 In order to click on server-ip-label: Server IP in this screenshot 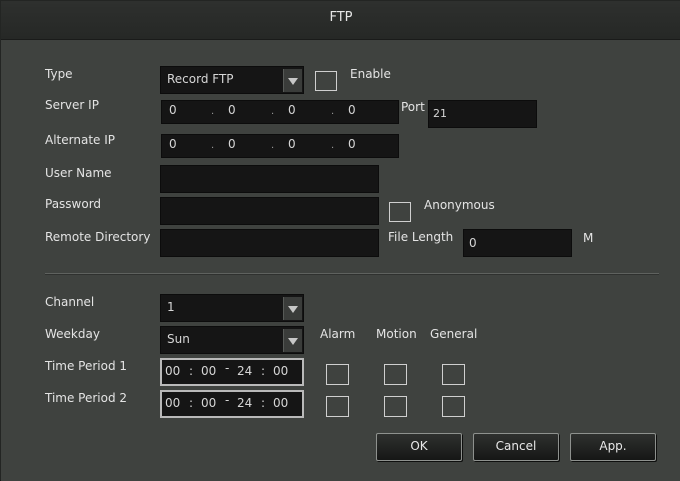, I will do `click(72, 105)`.